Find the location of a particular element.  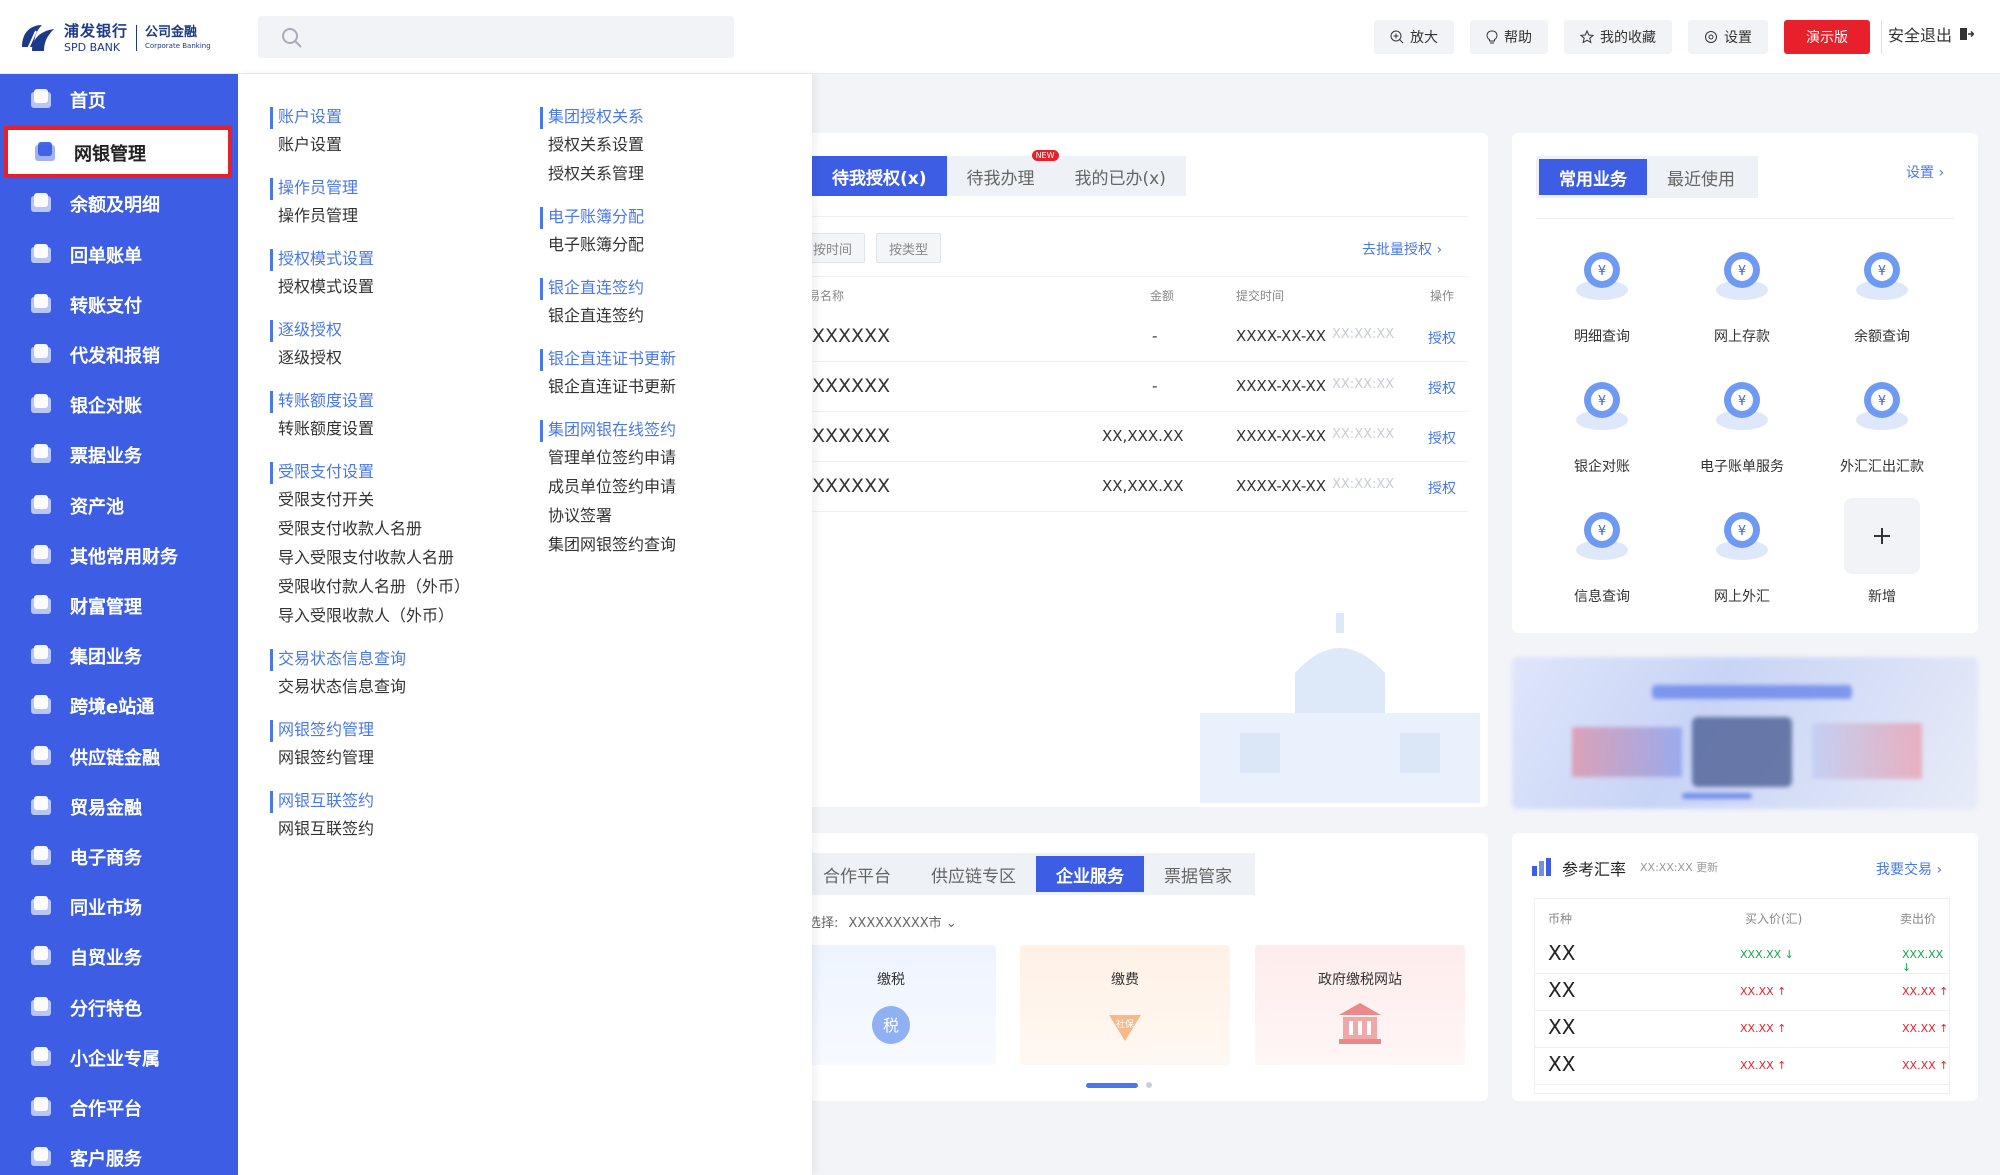

sidebar-item-15: 电子商务 is located at coordinates (119, 856).